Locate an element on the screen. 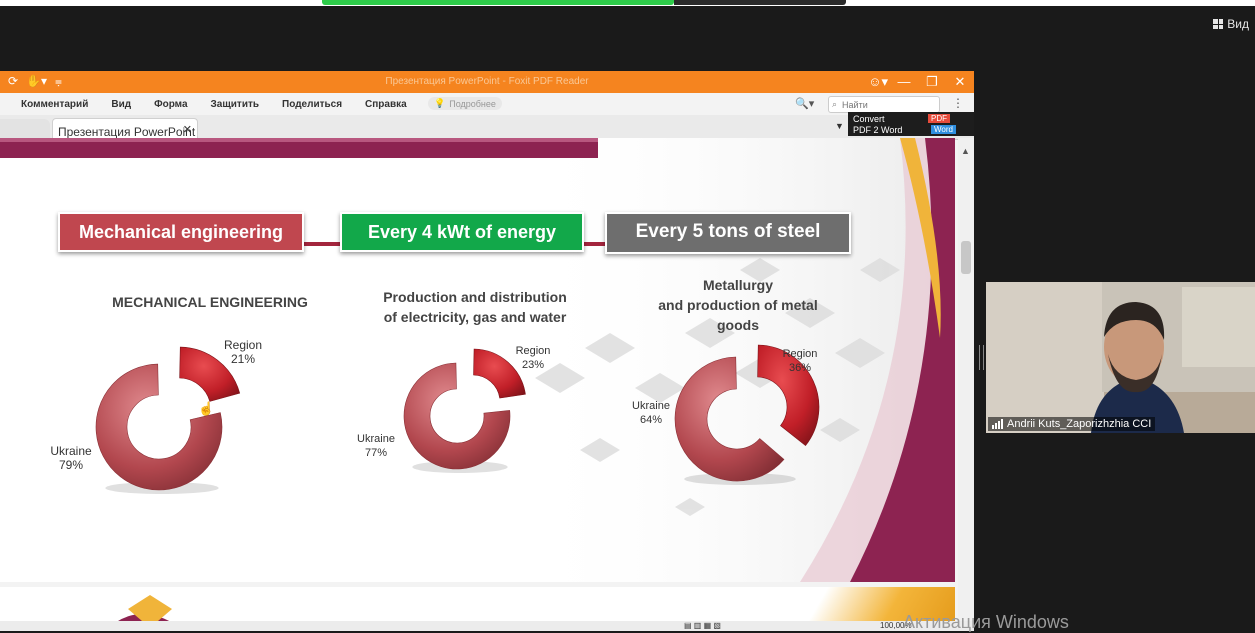  signal-strength-icon is located at coordinates (997, 424).